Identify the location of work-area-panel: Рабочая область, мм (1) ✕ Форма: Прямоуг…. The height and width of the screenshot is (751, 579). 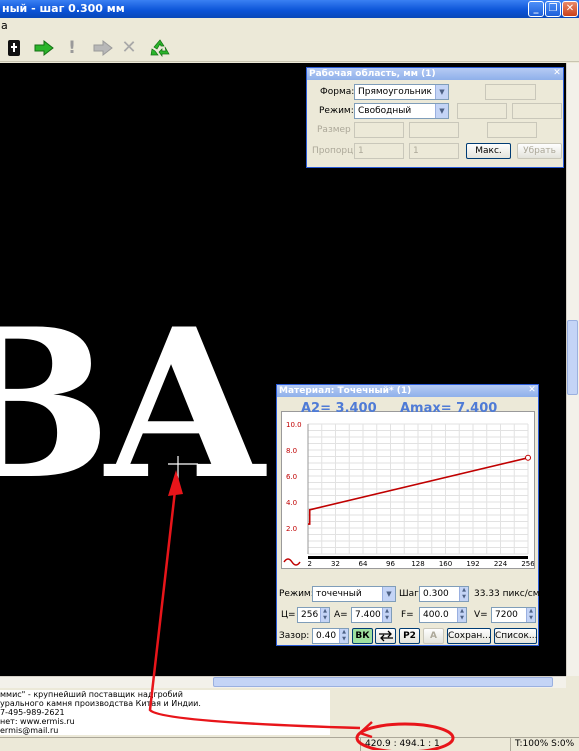
(435, 117).